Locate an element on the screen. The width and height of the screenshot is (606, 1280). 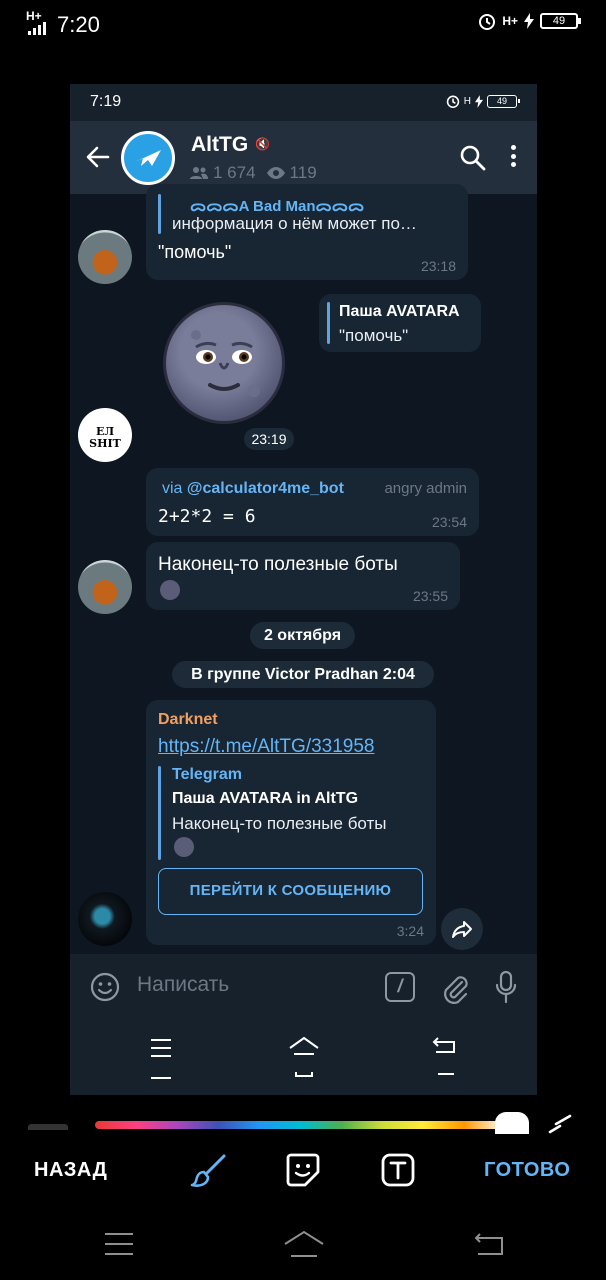
reply-text: "помочь" is located at coordinates (374, 335).